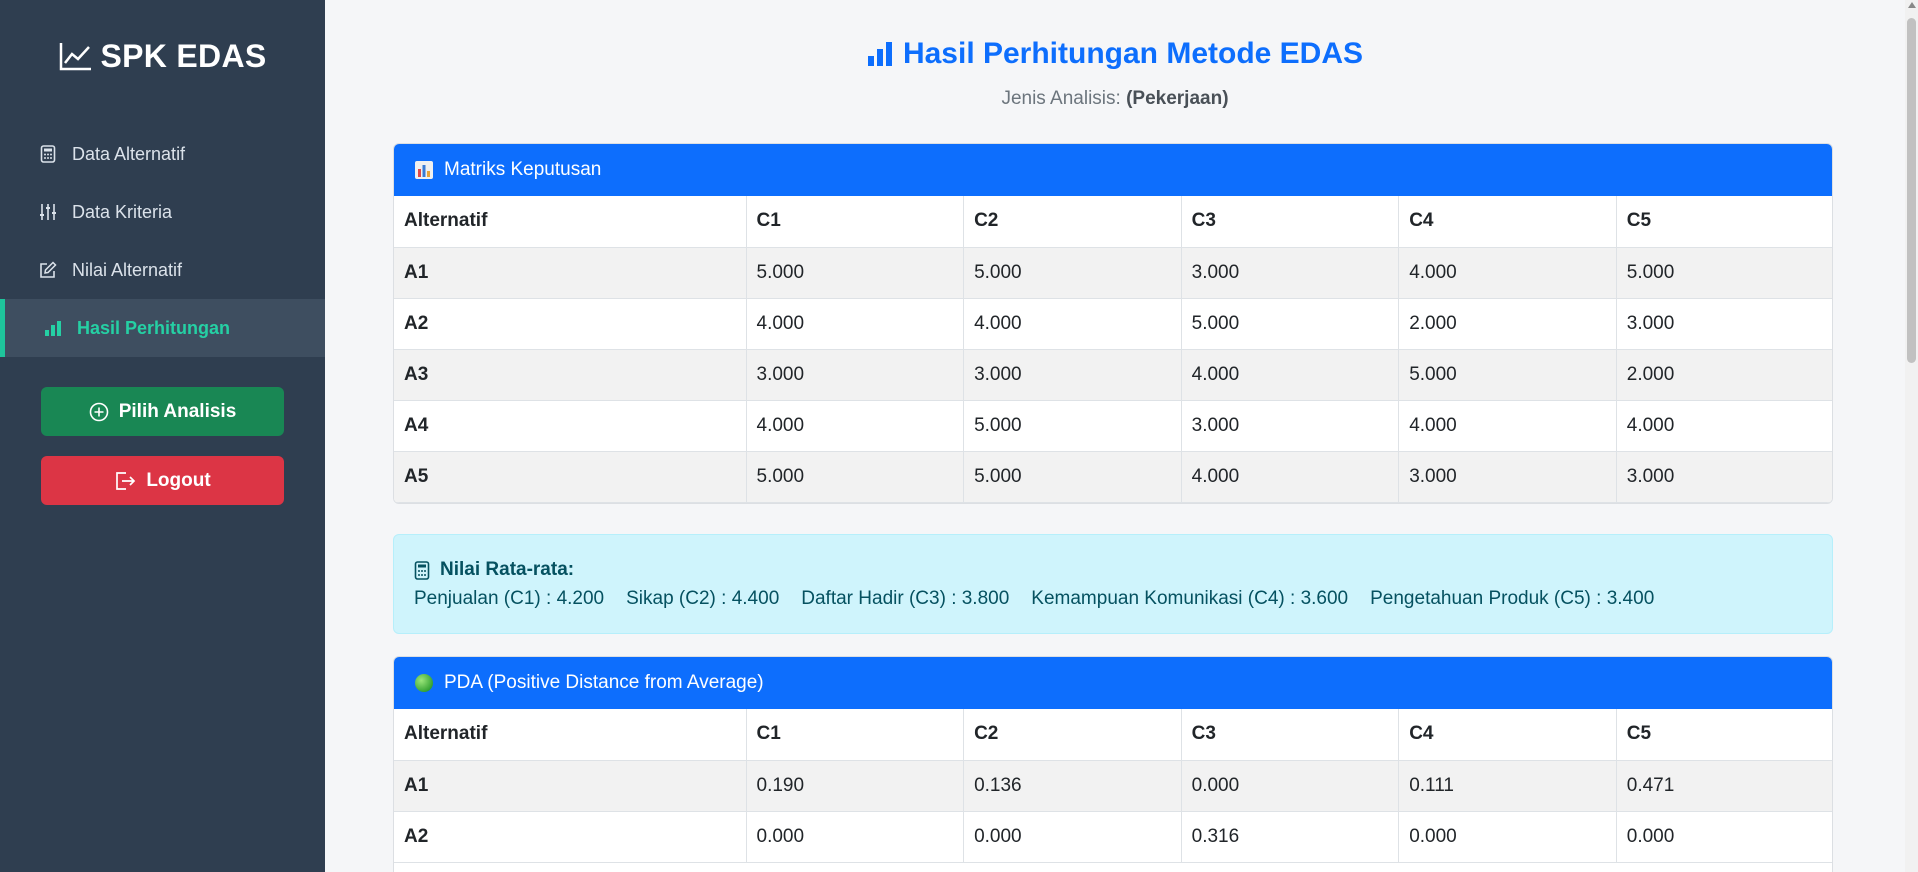  I want to click on analysis-type: Jenis Analisis: (Pekerjaan), so click(1115, 99).